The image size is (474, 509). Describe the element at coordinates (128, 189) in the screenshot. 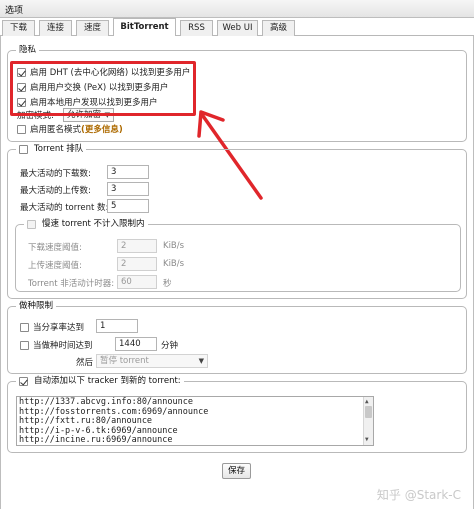

I see `max-uploads-input: 3` at that location.